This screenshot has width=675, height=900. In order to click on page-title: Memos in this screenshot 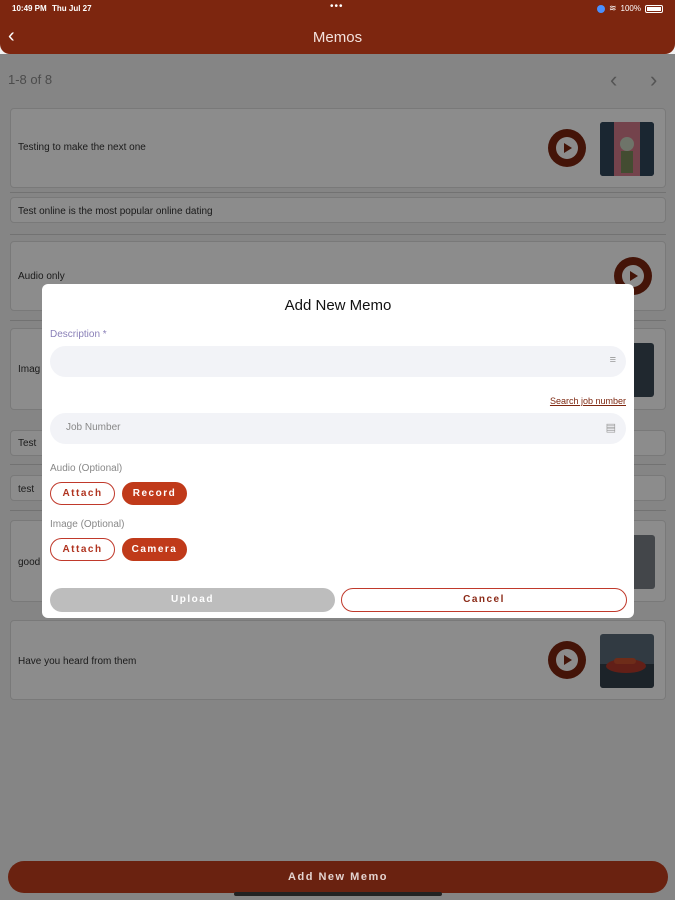, I will do `click(337, 37)`.